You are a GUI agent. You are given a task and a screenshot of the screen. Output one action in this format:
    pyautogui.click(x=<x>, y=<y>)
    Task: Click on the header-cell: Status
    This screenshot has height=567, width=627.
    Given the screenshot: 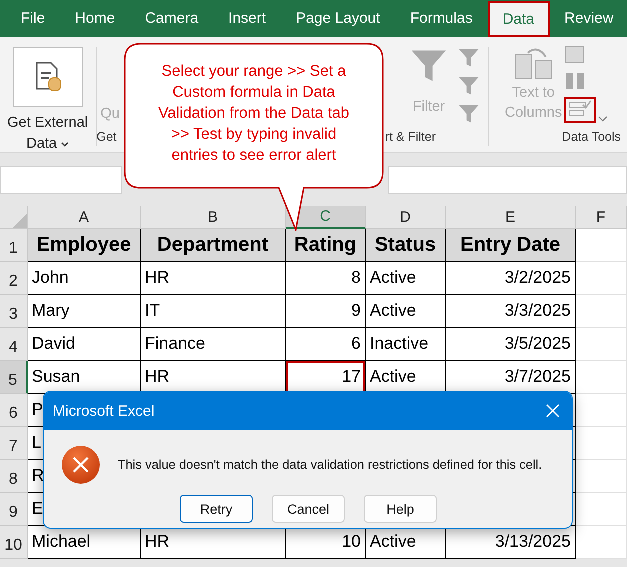 What is the action you would take?
    pyautogui.click(x=406, y=245)
    